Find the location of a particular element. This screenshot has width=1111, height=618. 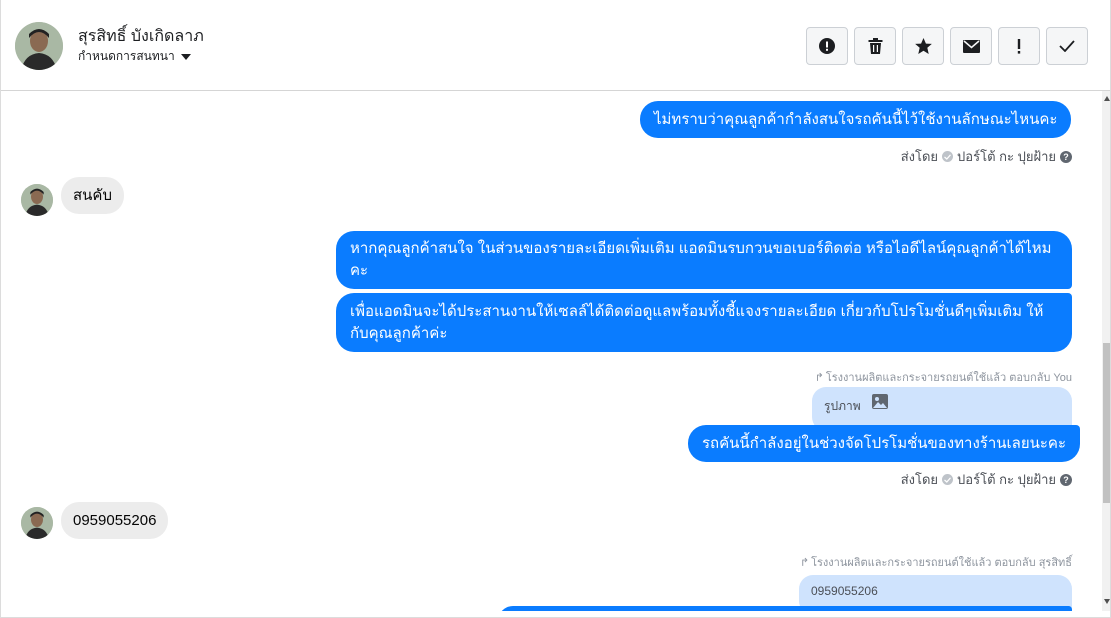

report-spam-button is located at coordinates (827, 46).